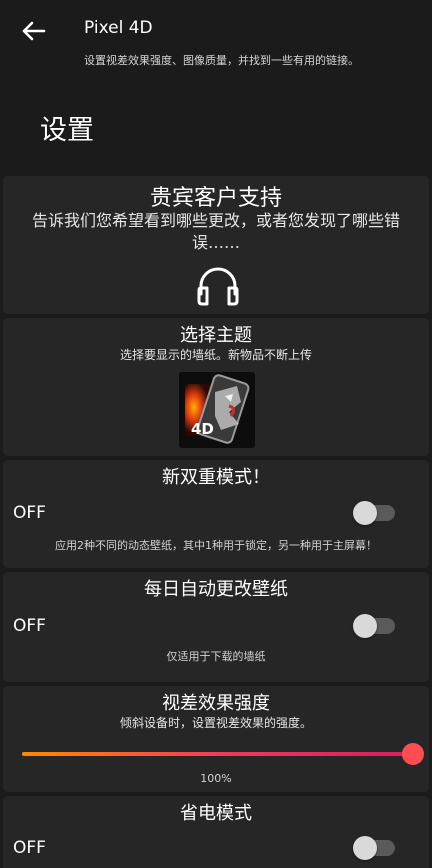  I want to click on parallax-slider, so click(221, 754).